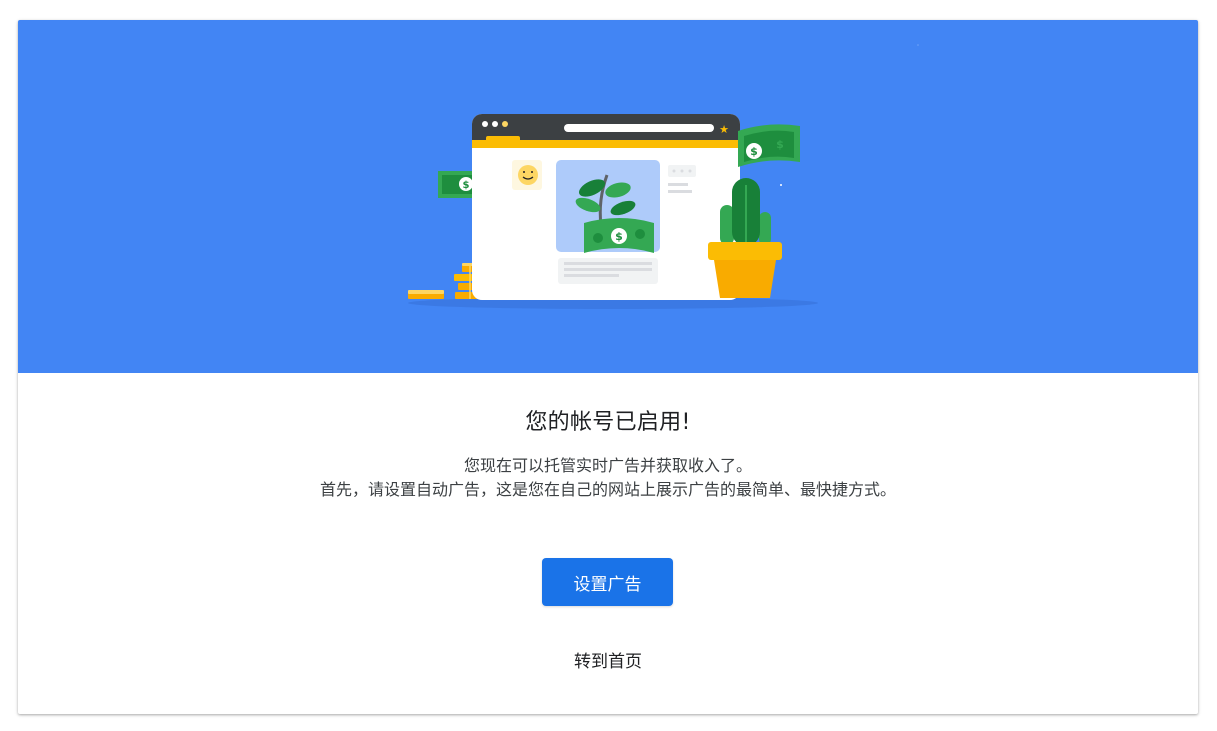  I want to click on setup-ads-button: 设置广告, so click(607, 582).